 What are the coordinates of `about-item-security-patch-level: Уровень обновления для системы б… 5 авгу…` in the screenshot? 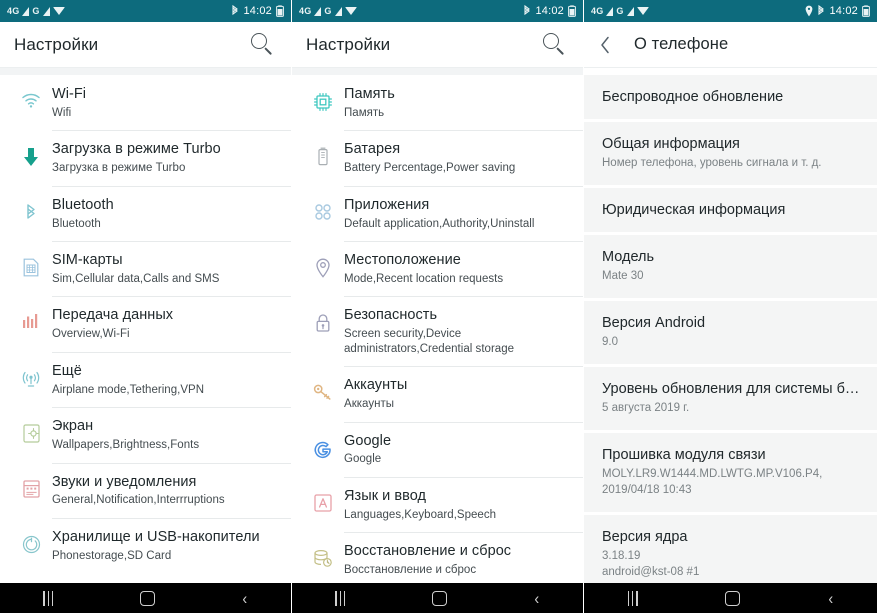 It's located at (730, 400).